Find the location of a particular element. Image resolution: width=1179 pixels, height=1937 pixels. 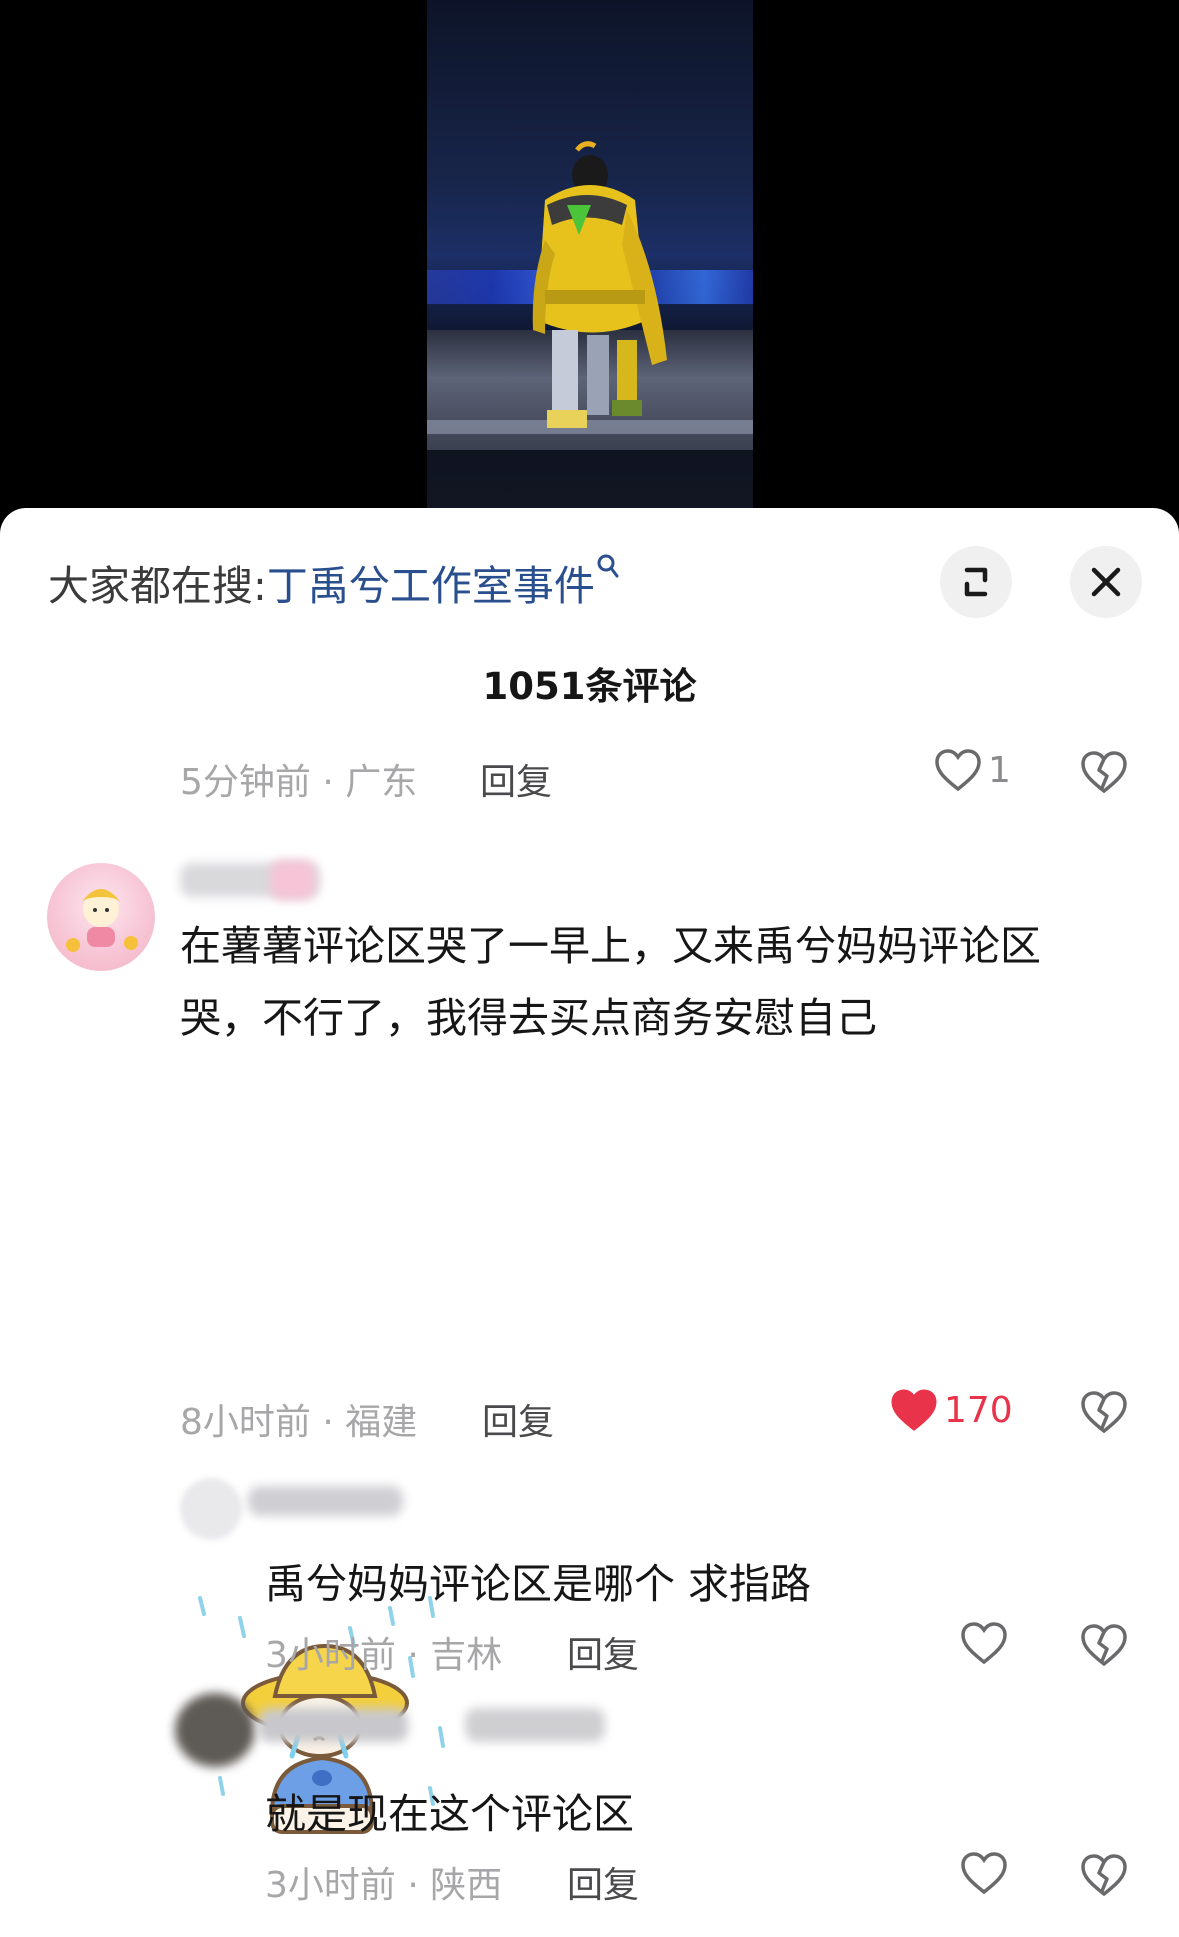

performer-figure is located at coordinates (599, 284).